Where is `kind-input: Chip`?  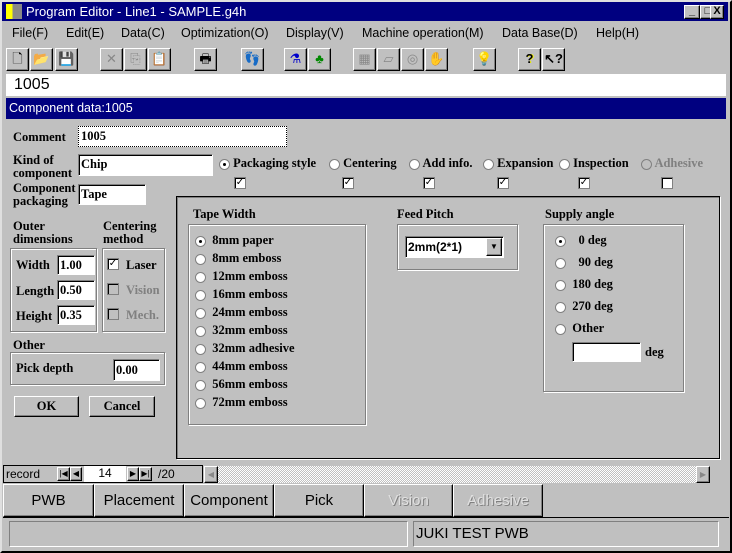 kind-input: Chip is located at coordinates (145, 165).